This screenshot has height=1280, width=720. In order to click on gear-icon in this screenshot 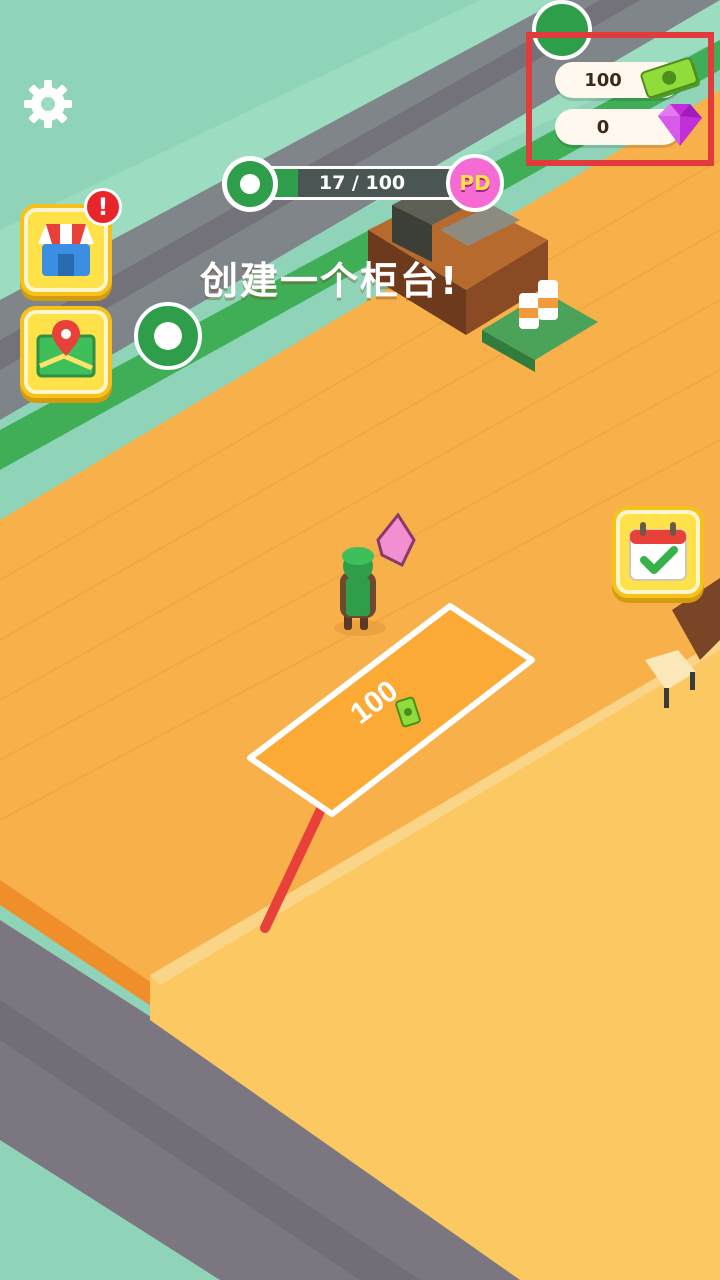, I will do `click(48, 104)`.